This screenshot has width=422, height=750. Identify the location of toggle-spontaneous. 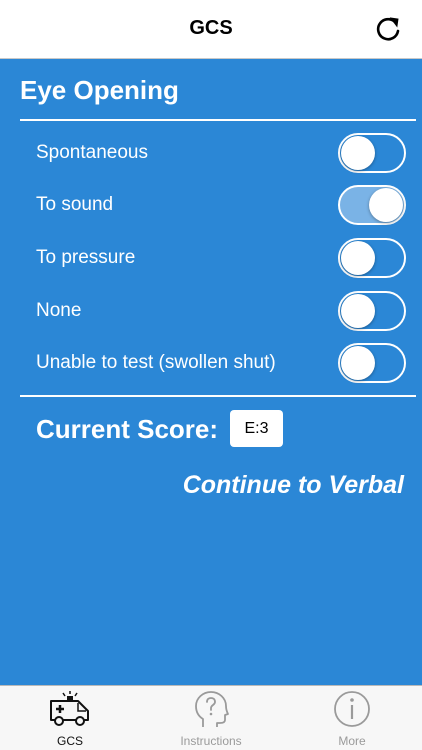
(372, 153).